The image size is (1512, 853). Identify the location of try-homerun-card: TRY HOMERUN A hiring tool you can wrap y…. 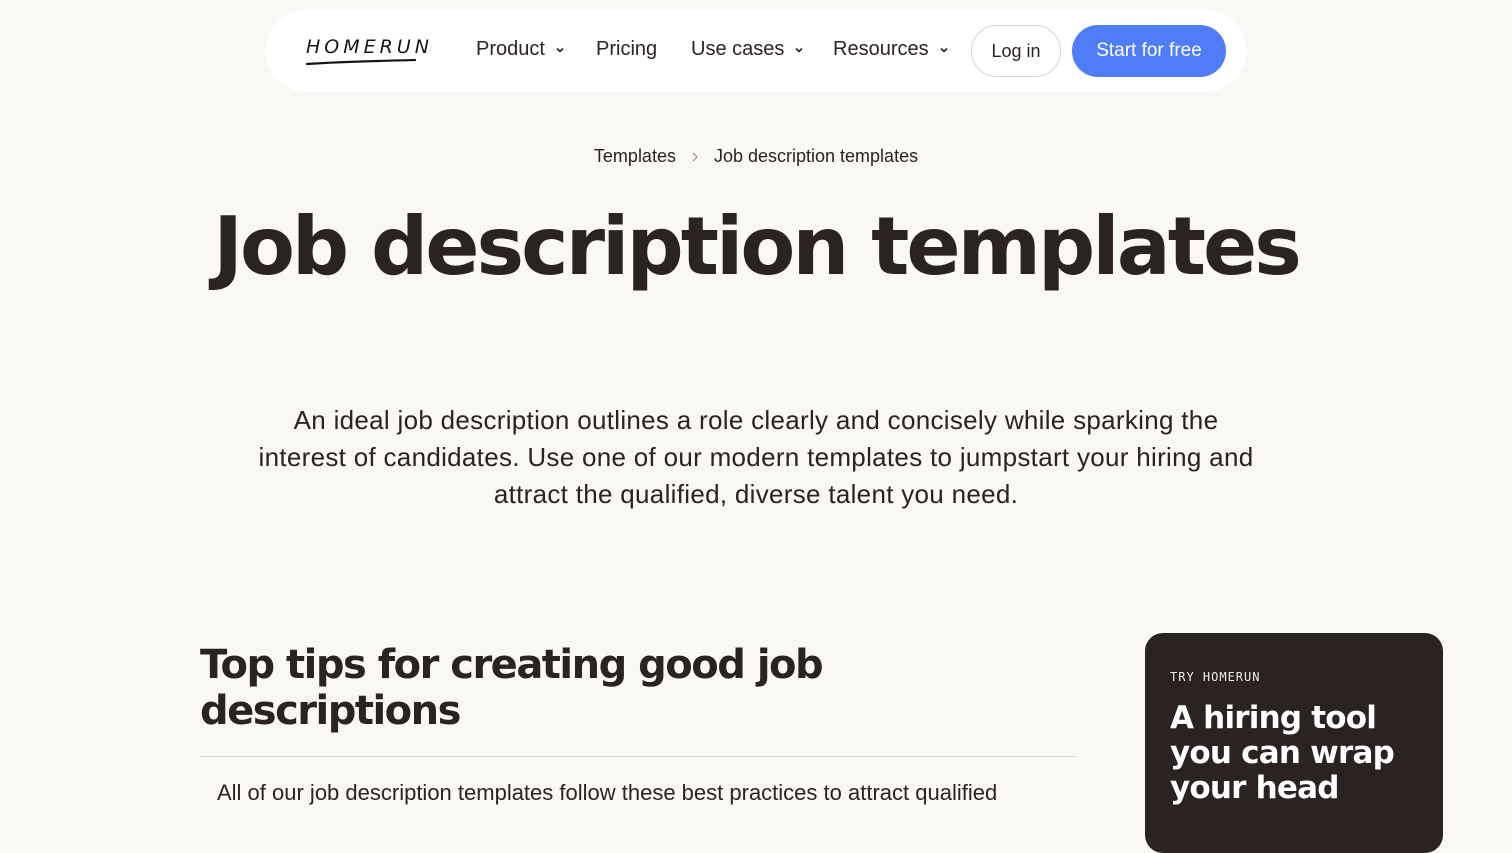
(1294, 743).